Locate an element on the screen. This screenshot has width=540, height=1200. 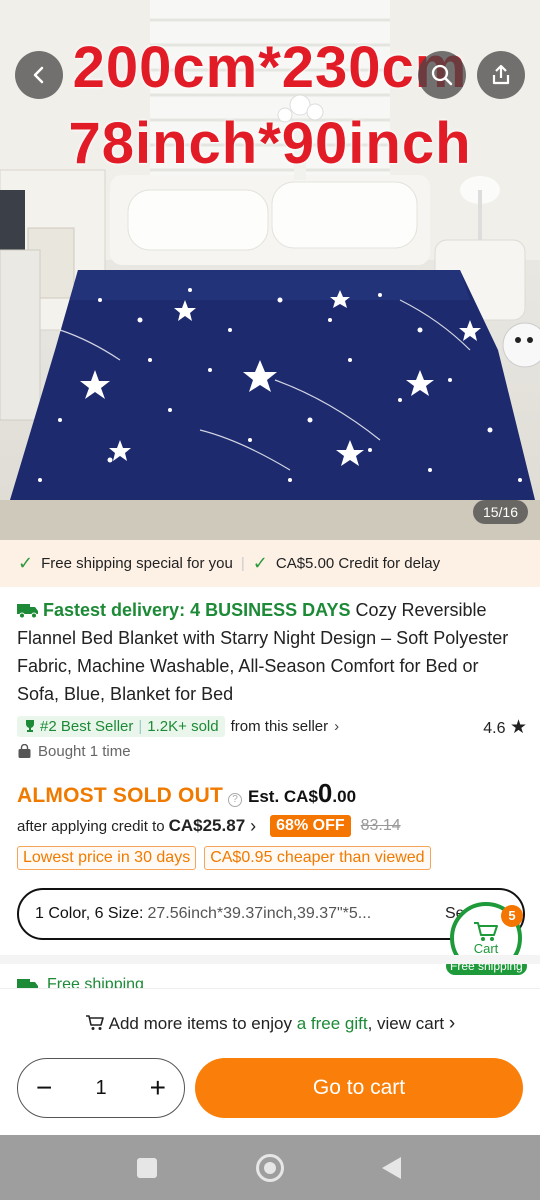
quantity-stepper: − 1 + is located at coordinates (101, 1088).